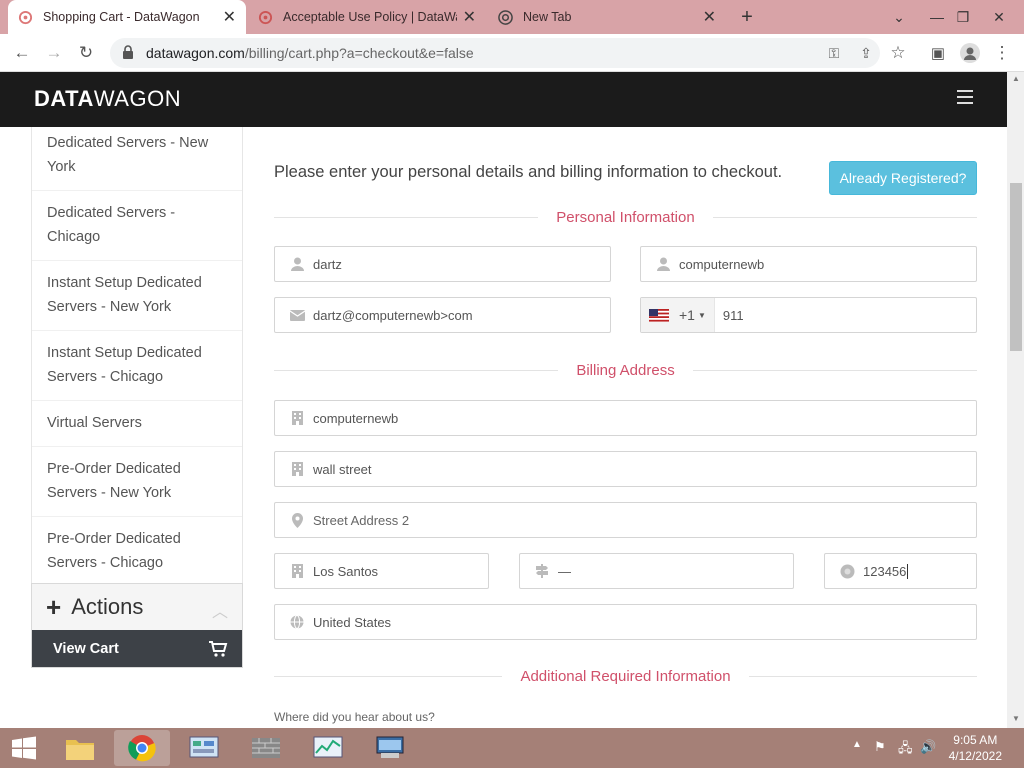 This screenshot has height=768, width=1024. Describe the element at coordinates (656, 571) in the screenshot. I see `state-select: —` at that location.